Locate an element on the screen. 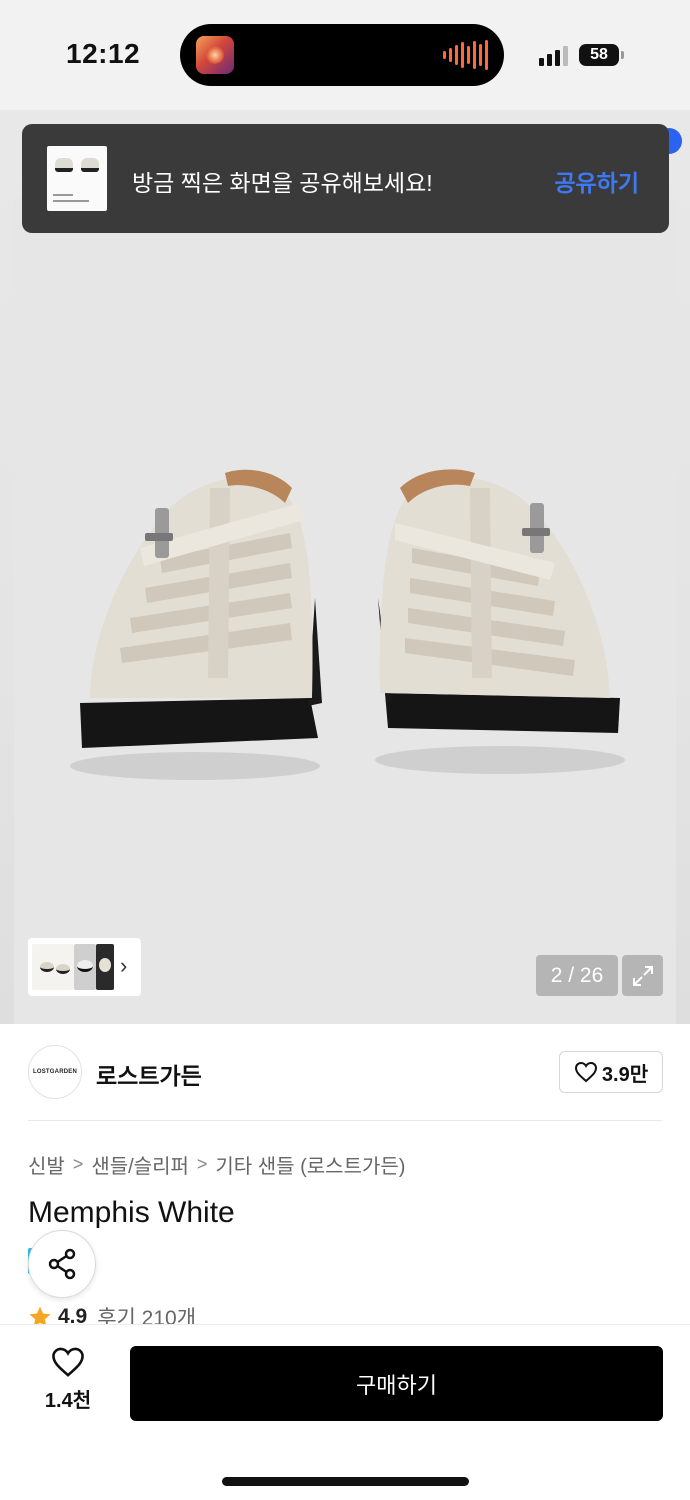 Image resolution: width=690 pixels, height=1500 pixels. status-bar: 12:12 58 is located at coordinates (345, 55).